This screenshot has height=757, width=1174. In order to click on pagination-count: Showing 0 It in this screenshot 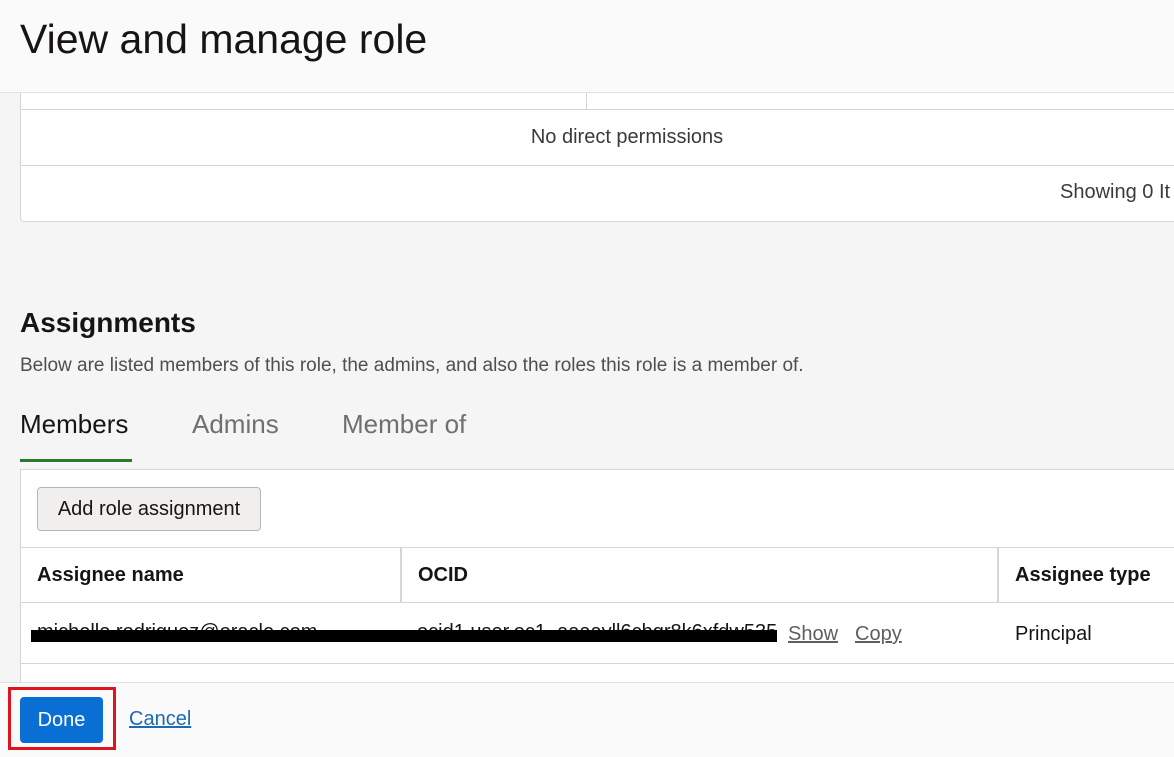, I will do `click(1115, 192)`.